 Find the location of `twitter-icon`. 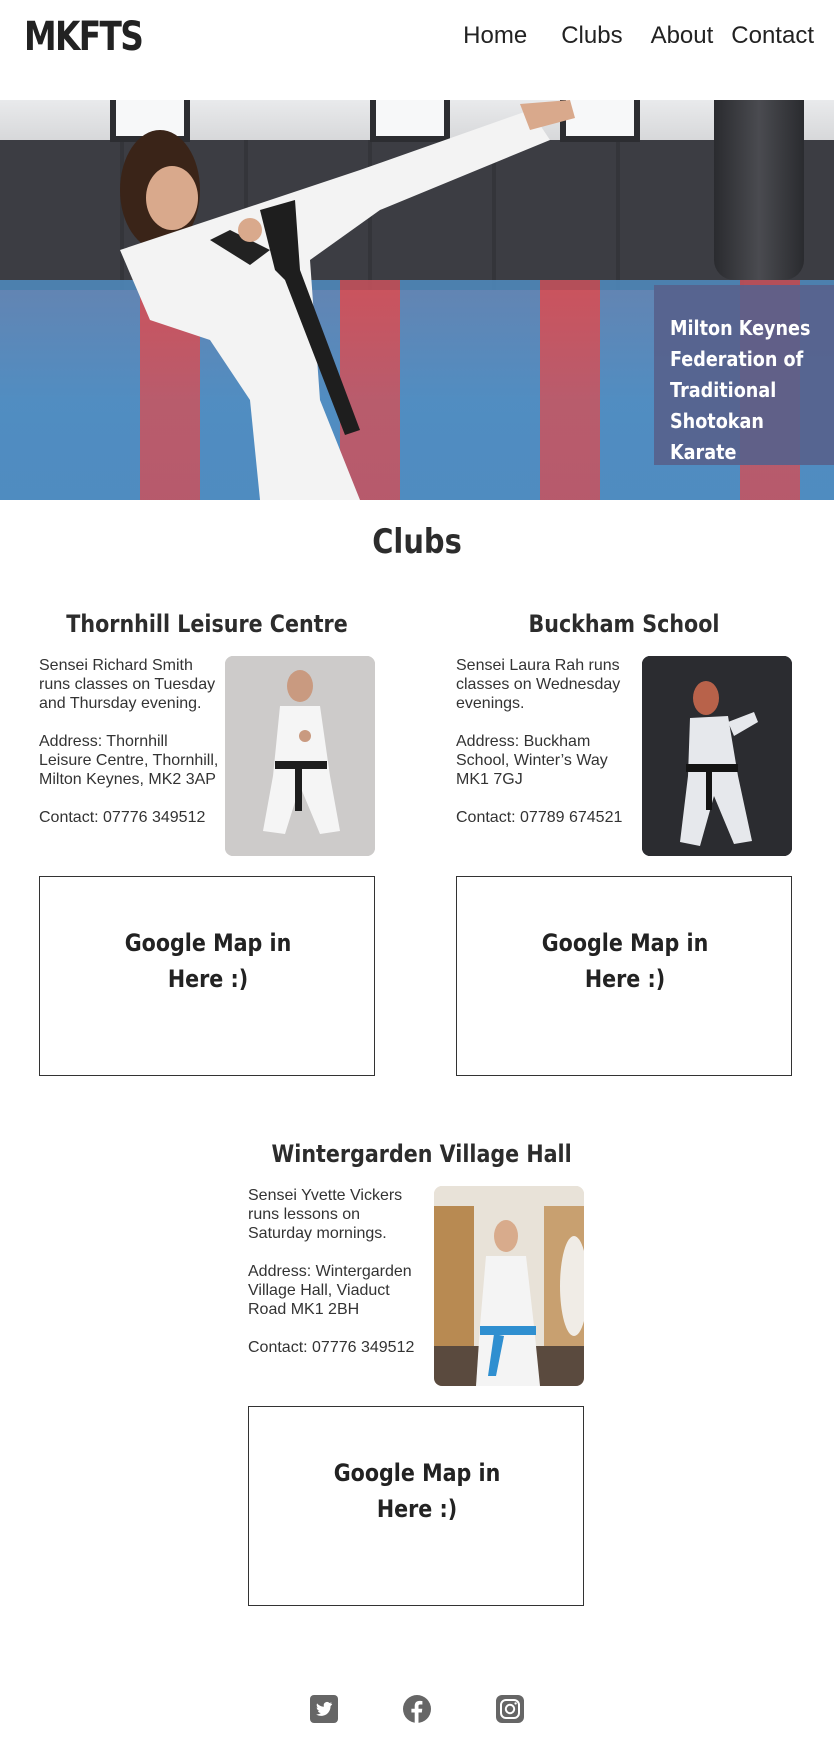

twitter-icon is located at coordinates (324, 1709).